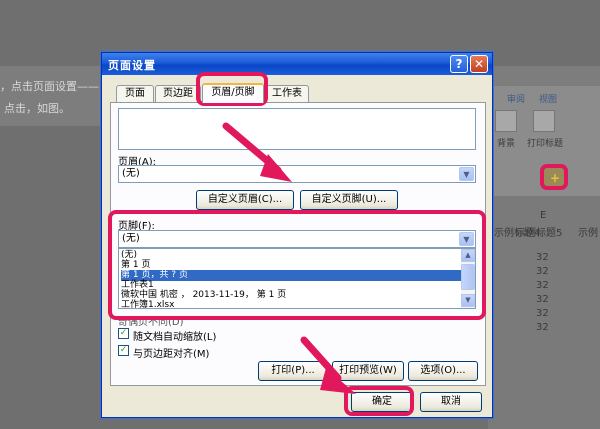 The image size is (600, 429). I want to click on align-margins-label: 与页边距对齐(M), so click(171, 354).